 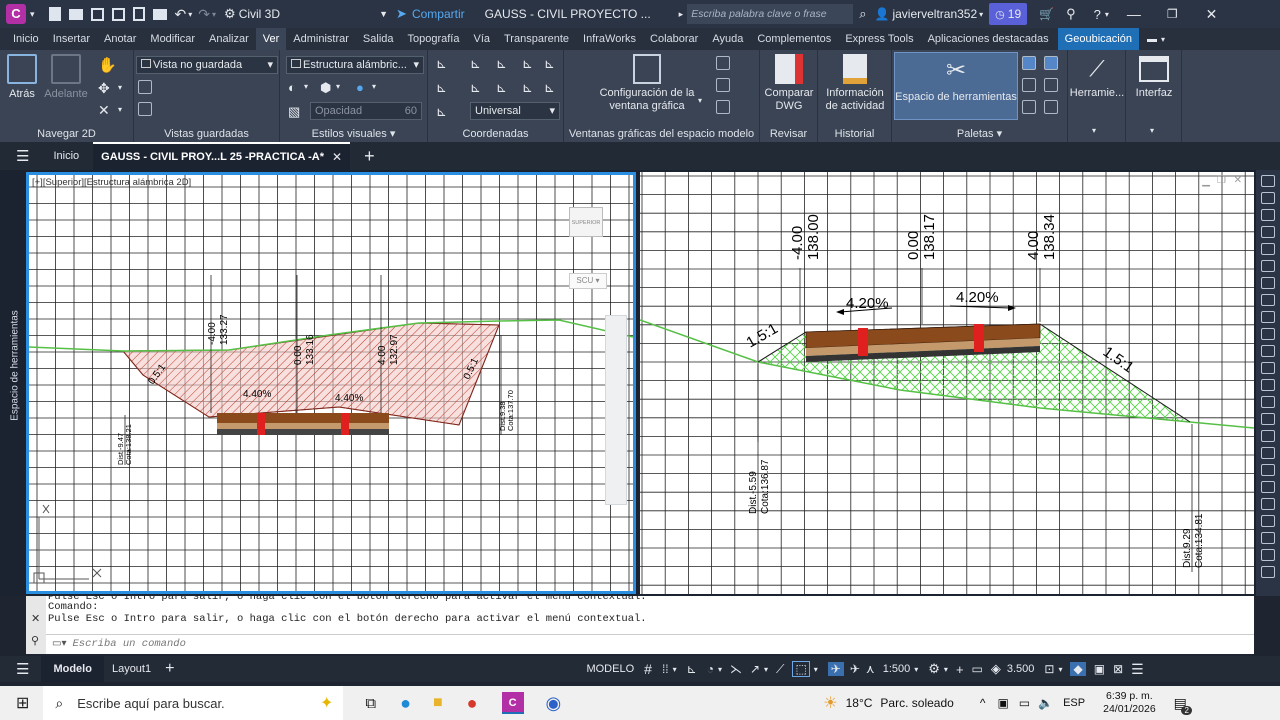 What do you see at coordinates (1029, 85) in the screenshot?
I see `layers-palette-icon` at bounding box center [1029, 85].